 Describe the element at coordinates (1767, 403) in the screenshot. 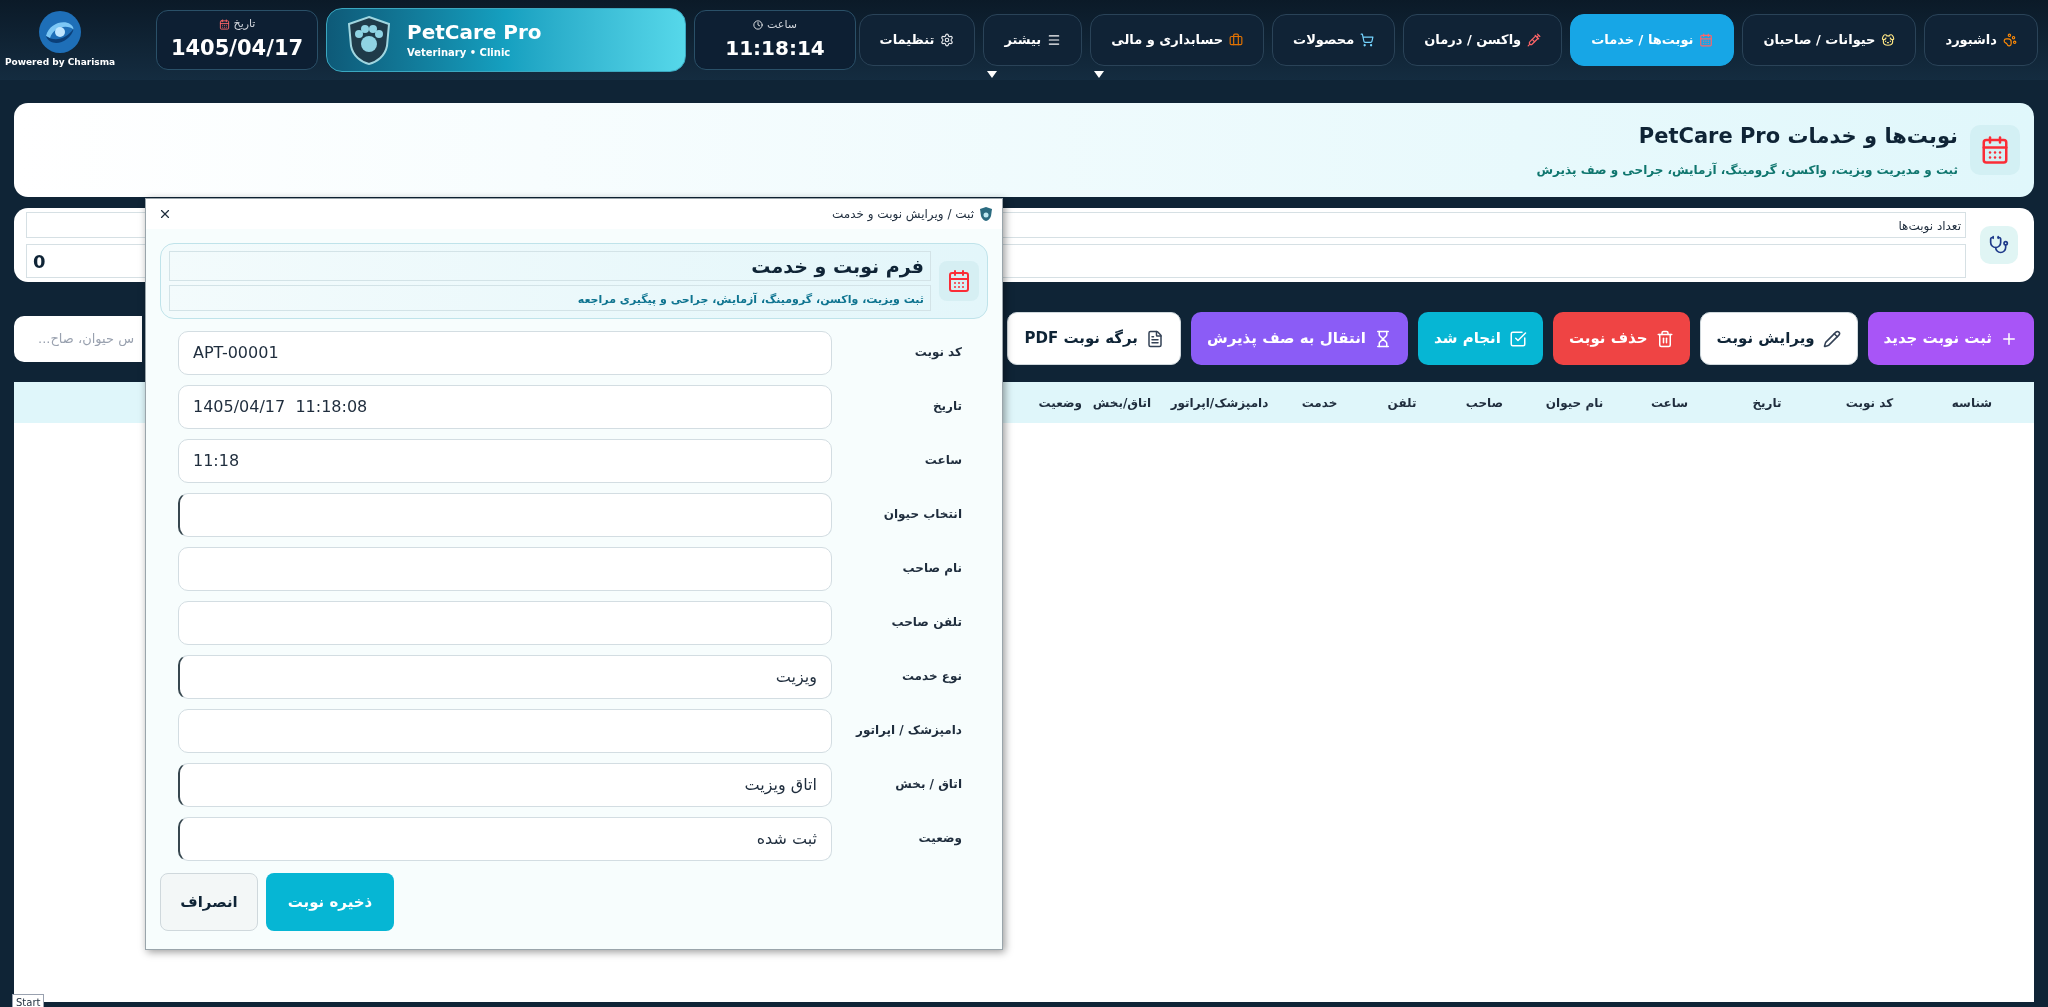

I see `column-header: تاریخ` at that location.